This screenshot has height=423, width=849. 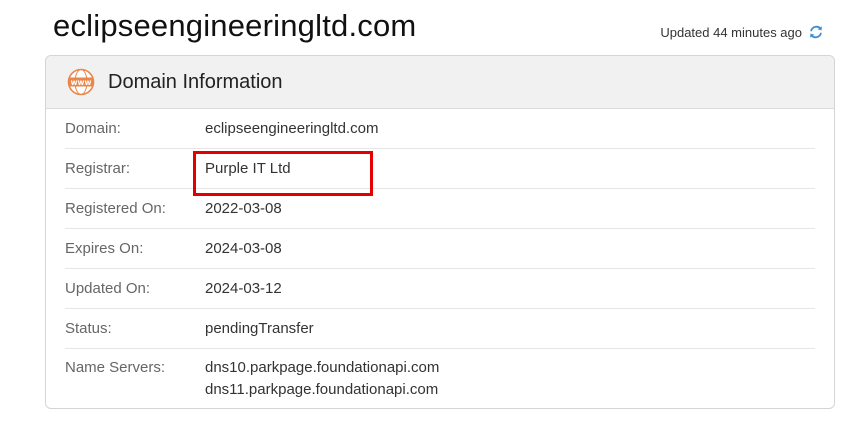 I want to click on row-label: Name Servers:, so click(x=115, y=367).